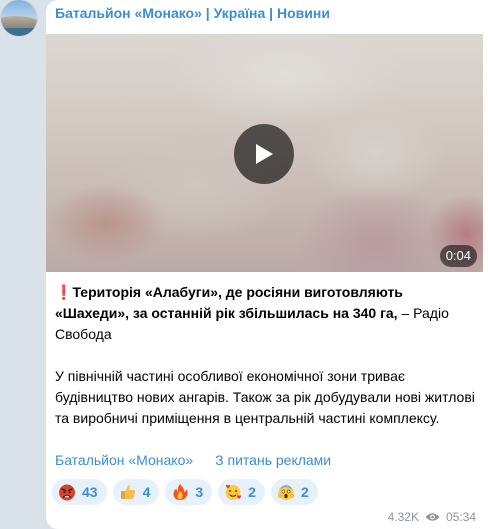  What do you see at coordinates (79, 492) in the screenshot?
I see `reaction-angry: 43` at bounding box center [79, 492].